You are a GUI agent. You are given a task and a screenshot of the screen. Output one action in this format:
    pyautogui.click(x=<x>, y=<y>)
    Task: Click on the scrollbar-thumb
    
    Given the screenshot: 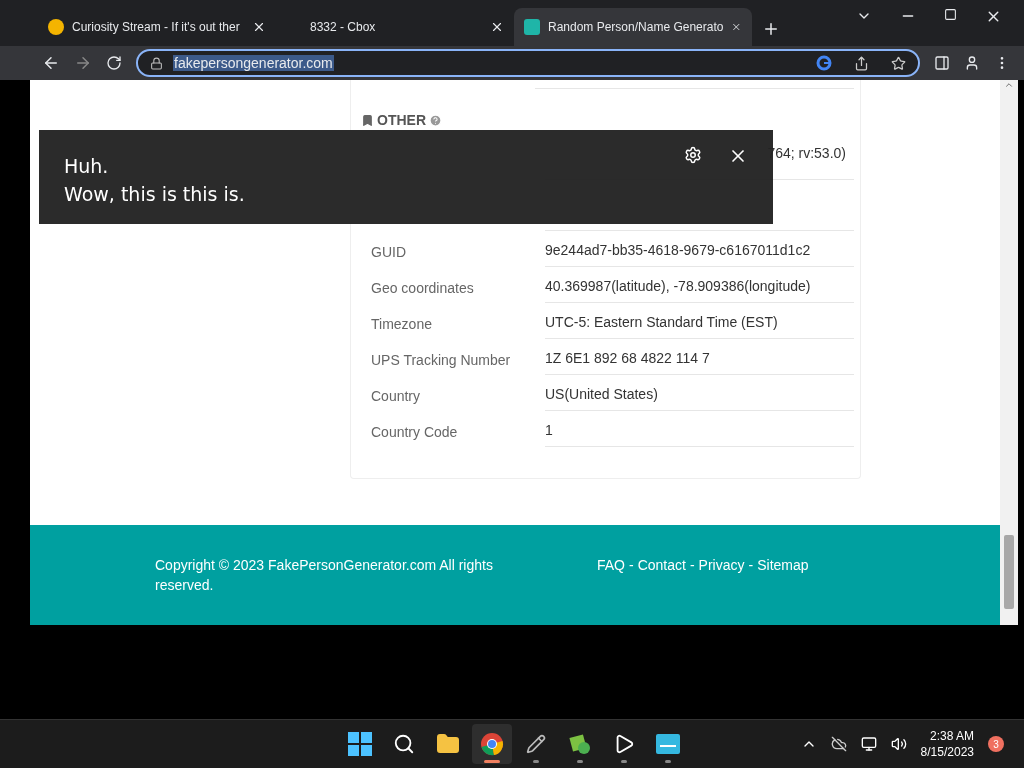 What is the action you would take?
    pyautogui.click(x=1009, y=572)
    